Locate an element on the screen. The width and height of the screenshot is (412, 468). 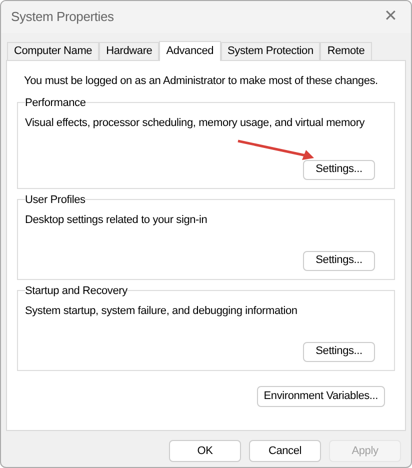
group-description: Visual effects, processor scheduling, memory usage, and virtual memory is located at coordinates (195, 123).